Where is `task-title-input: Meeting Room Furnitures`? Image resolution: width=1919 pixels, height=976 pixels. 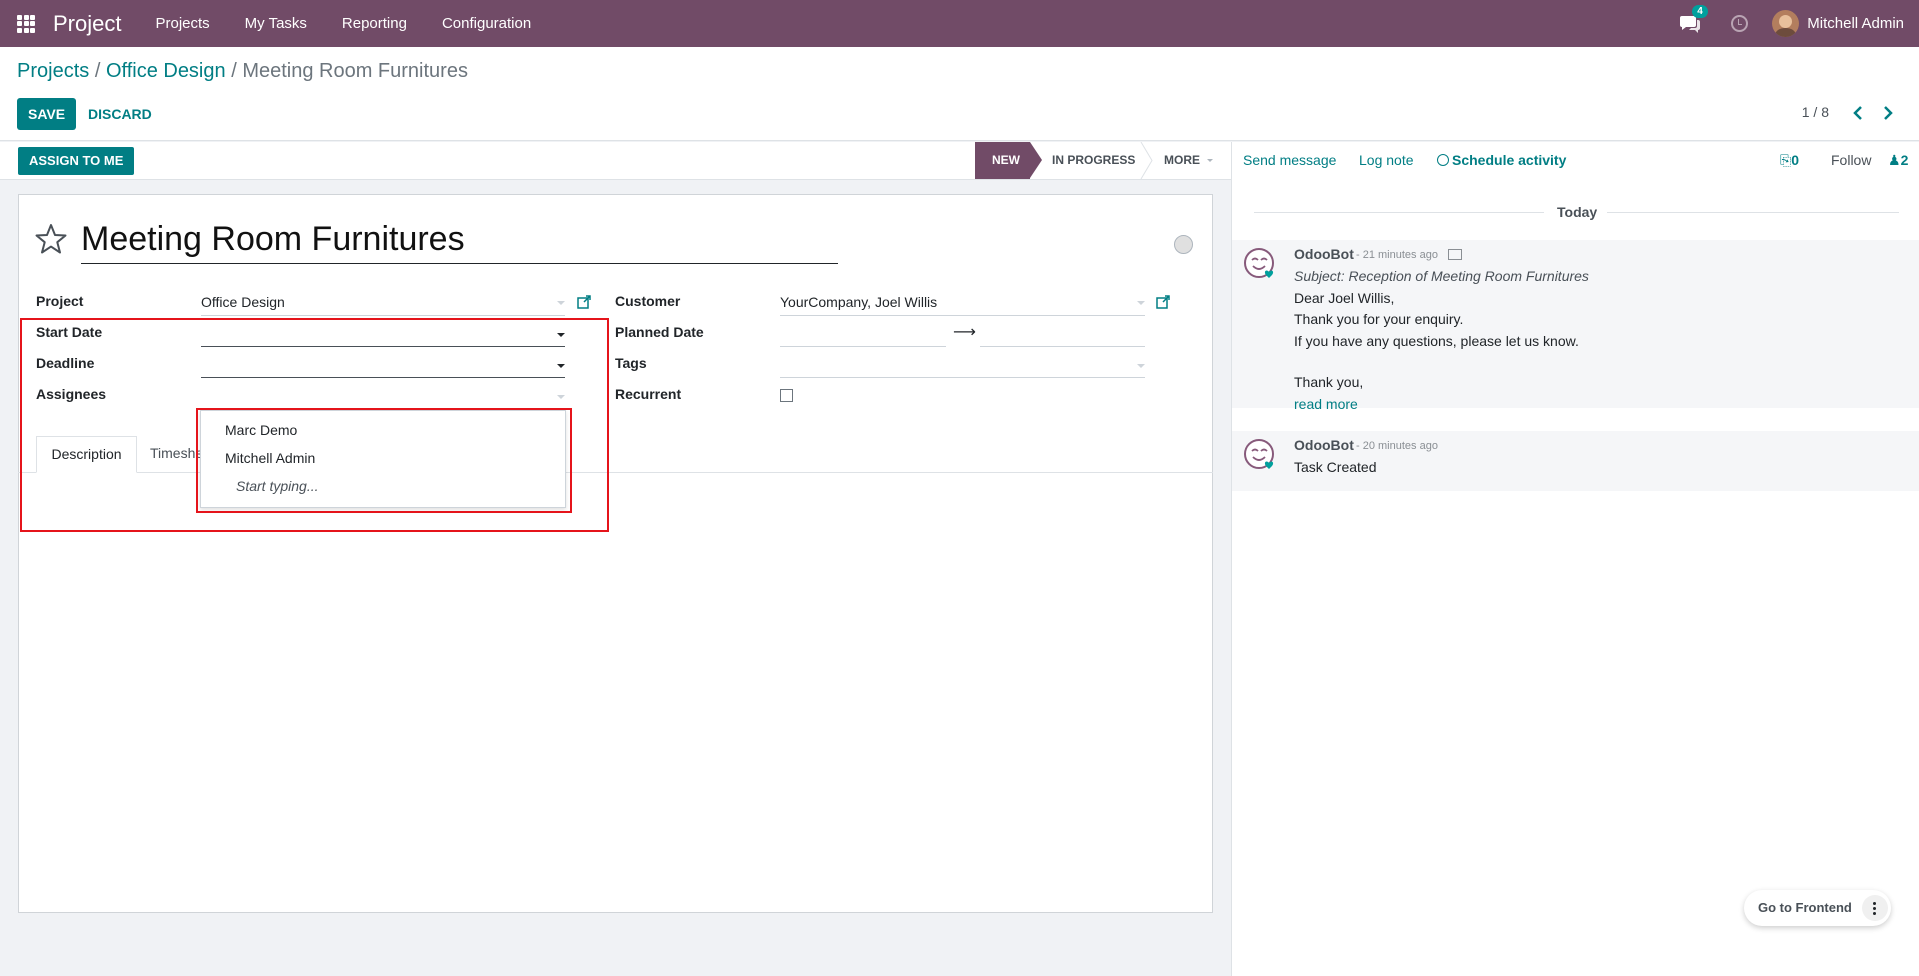
task-title-input: Meeting Room Furnitures is located at coordinates (459, 240).